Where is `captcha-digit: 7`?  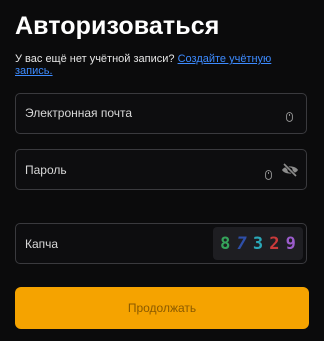
captcha-digit: 7 is located at coordinates (241, 243).